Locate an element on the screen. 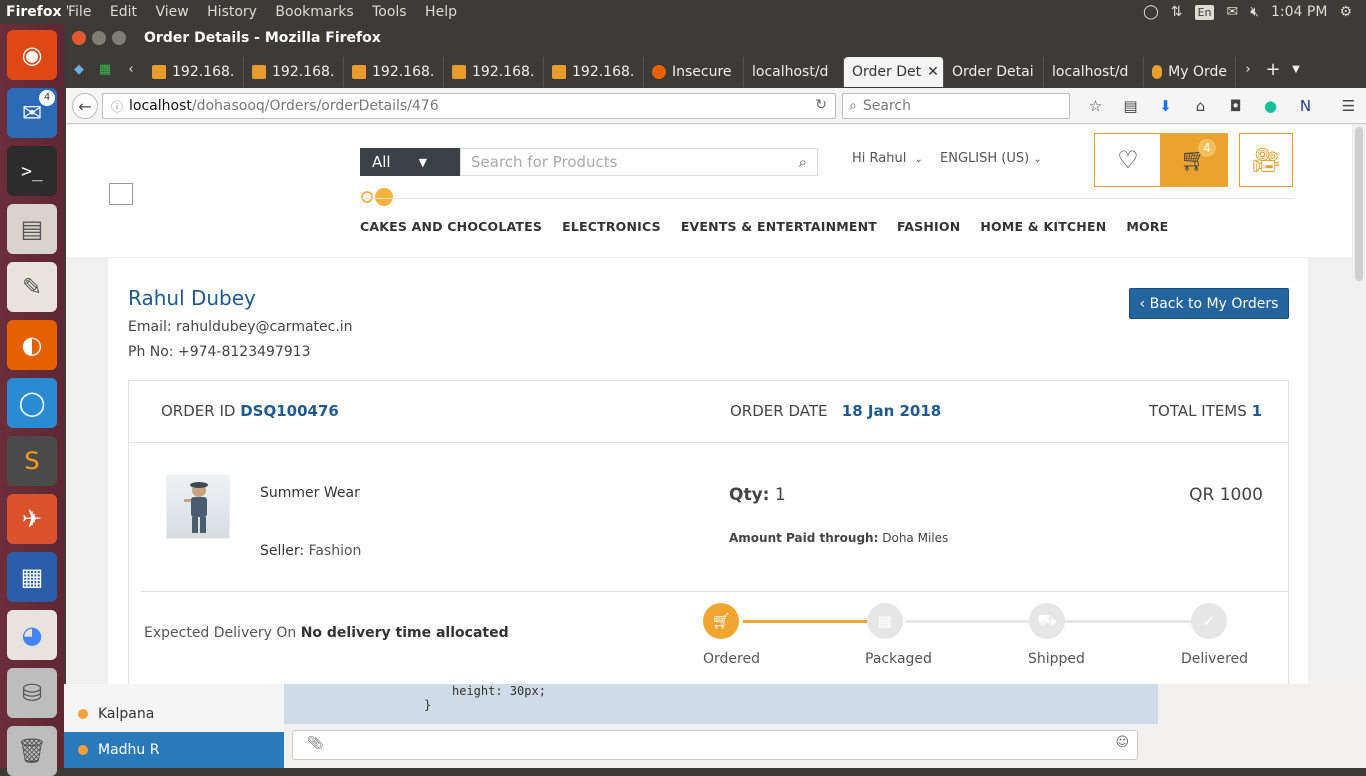  ubuntu-dash-icon: ◉ is located at coordinates (32, 55).